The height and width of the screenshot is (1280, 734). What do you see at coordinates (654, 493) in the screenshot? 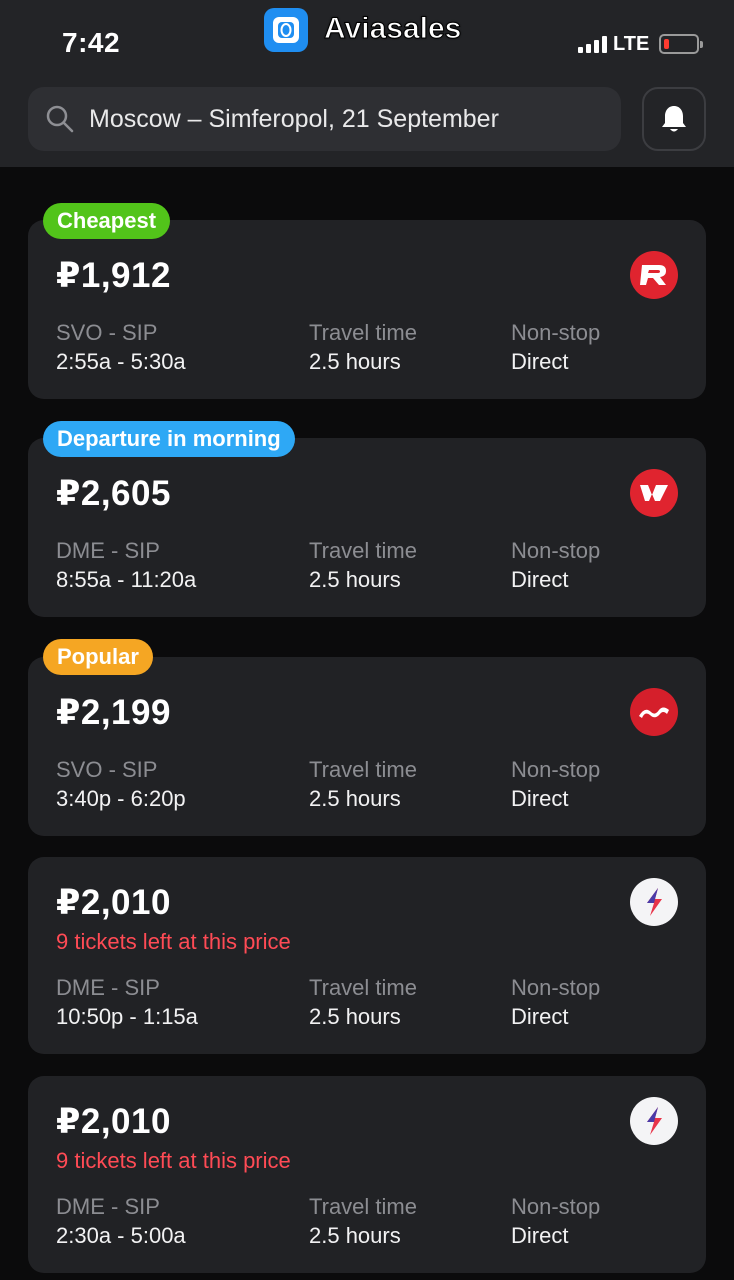
I see `red-wings-logo-icon` at bounding box center [654, 493].